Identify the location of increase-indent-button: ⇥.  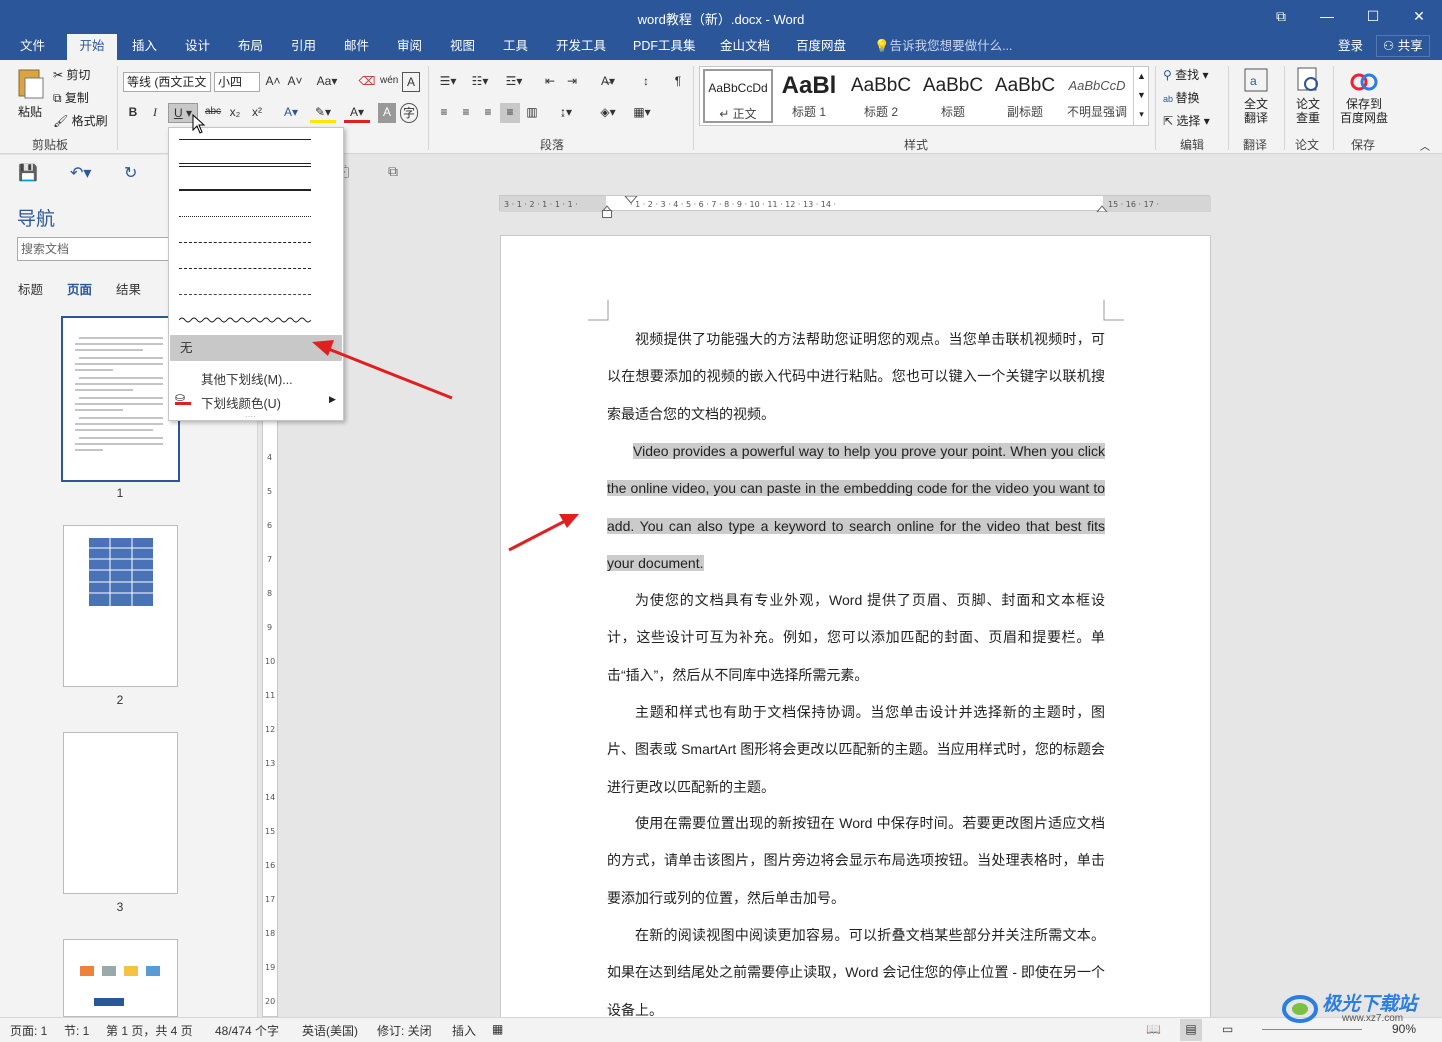
(572, 82).